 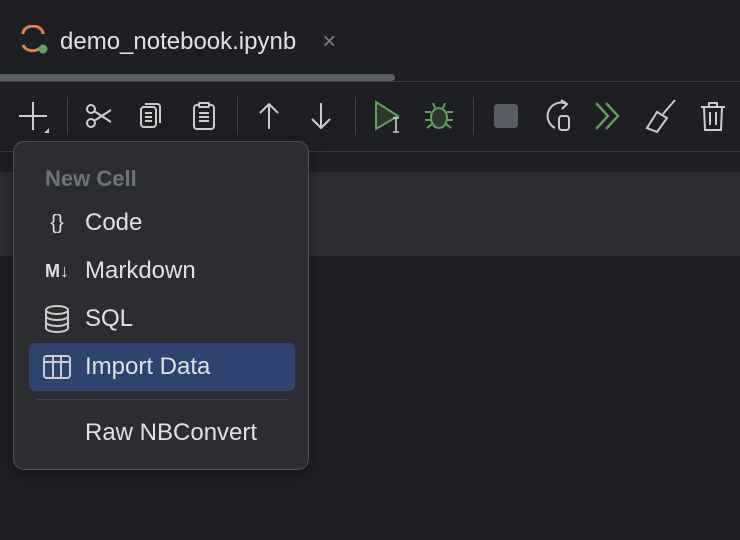 What do you see at coordinates (109, 318) in the screenshot?
I see `menu-item-label: SQL` at bounding box center [109, 318].